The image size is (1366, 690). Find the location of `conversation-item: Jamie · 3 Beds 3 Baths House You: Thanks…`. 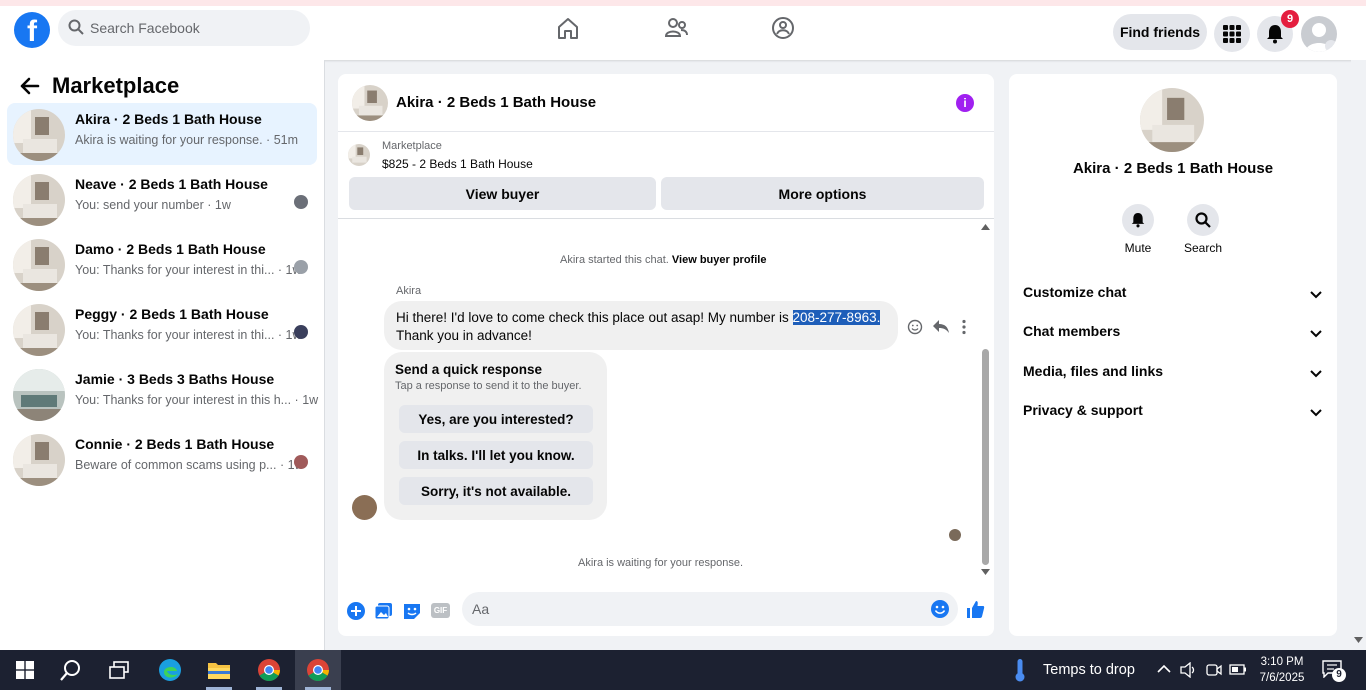

conversation-item: Jamie · 3 Beds 3 Baths House You: Thanks… is located at coordinates (163, 394).